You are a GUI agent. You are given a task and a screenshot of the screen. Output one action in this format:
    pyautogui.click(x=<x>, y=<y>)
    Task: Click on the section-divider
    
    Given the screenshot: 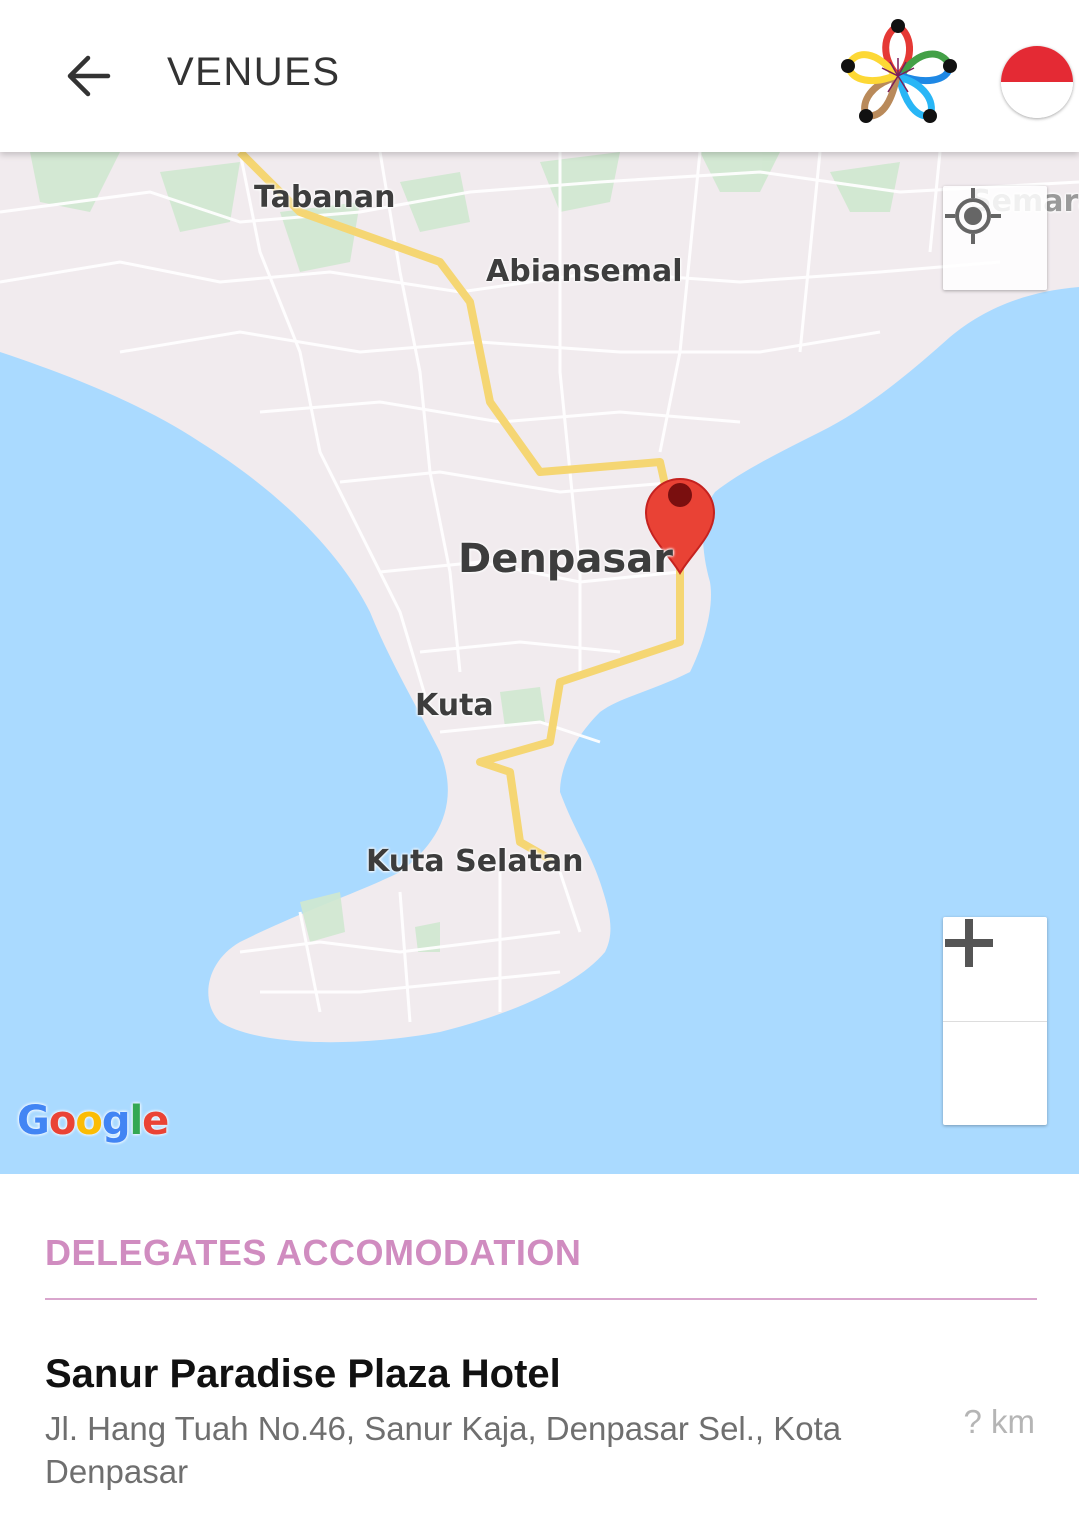 What is the action you would take?
    pyautogui.click(x=541, y=1299)
    